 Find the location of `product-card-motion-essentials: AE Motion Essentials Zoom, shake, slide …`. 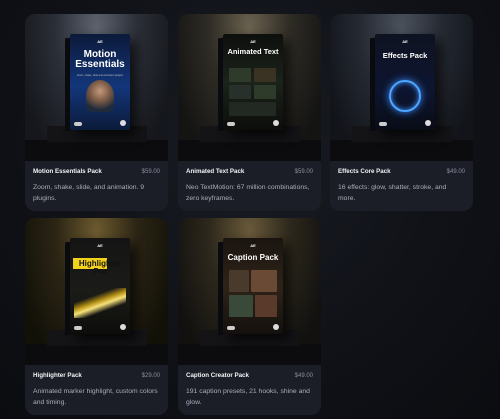

product-card-motion-essentials: AE Motion Essentials Zoom, shake, slide … is located at coordinates (96, 112).